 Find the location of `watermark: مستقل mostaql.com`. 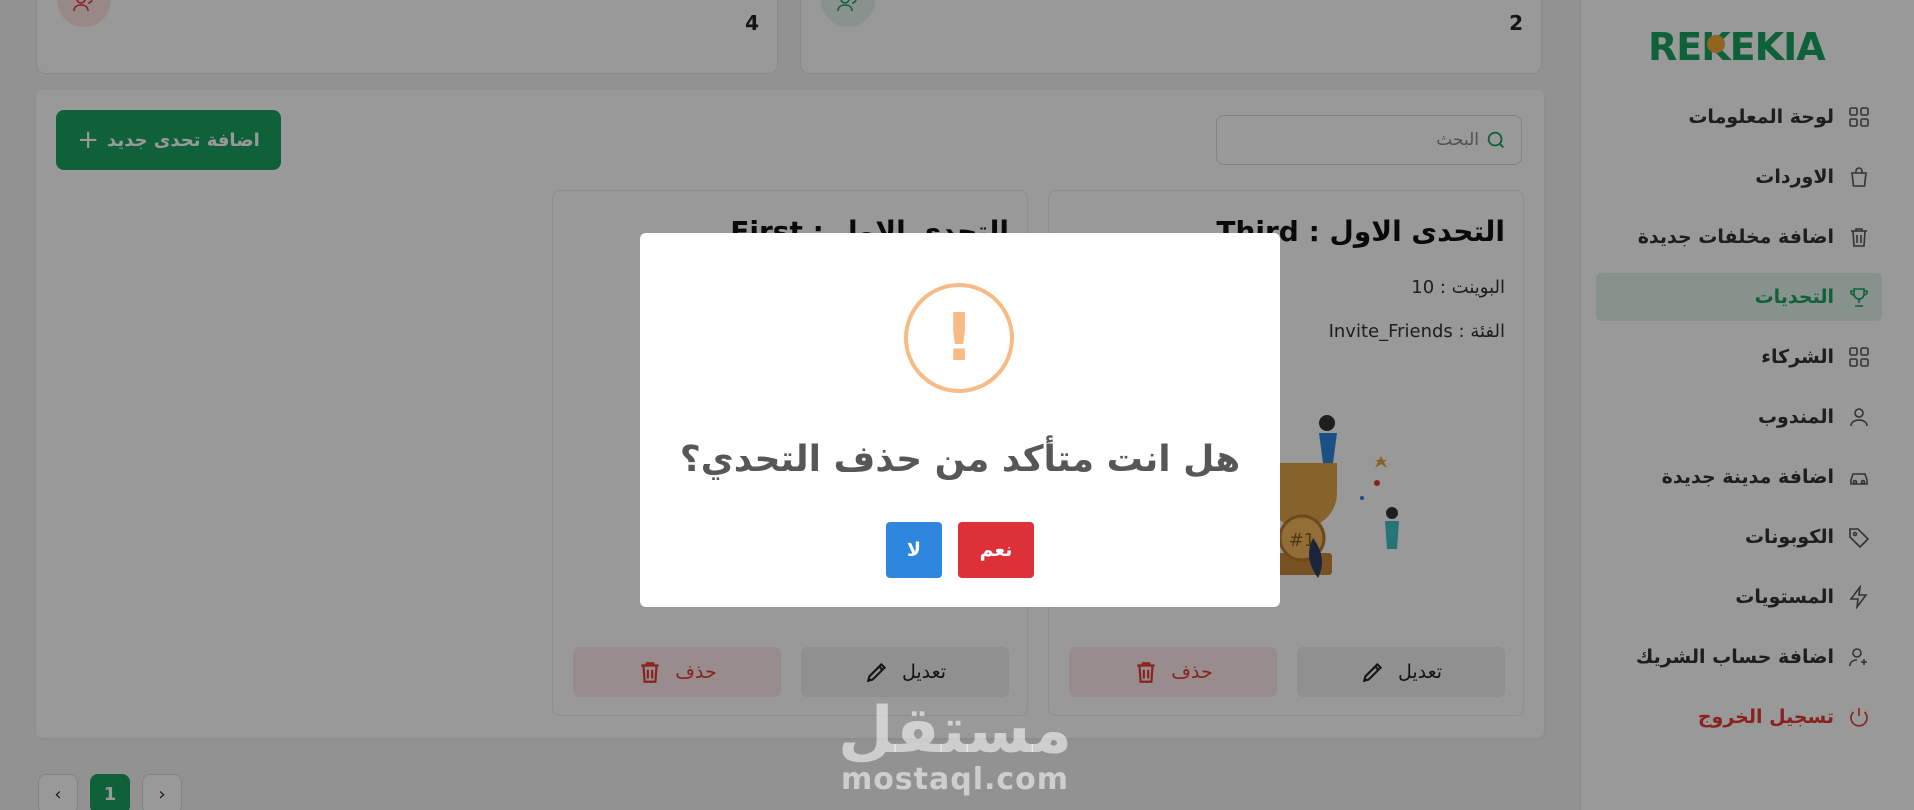

watermark: مستقل mostaql.com is located at coordinates (955, 745).